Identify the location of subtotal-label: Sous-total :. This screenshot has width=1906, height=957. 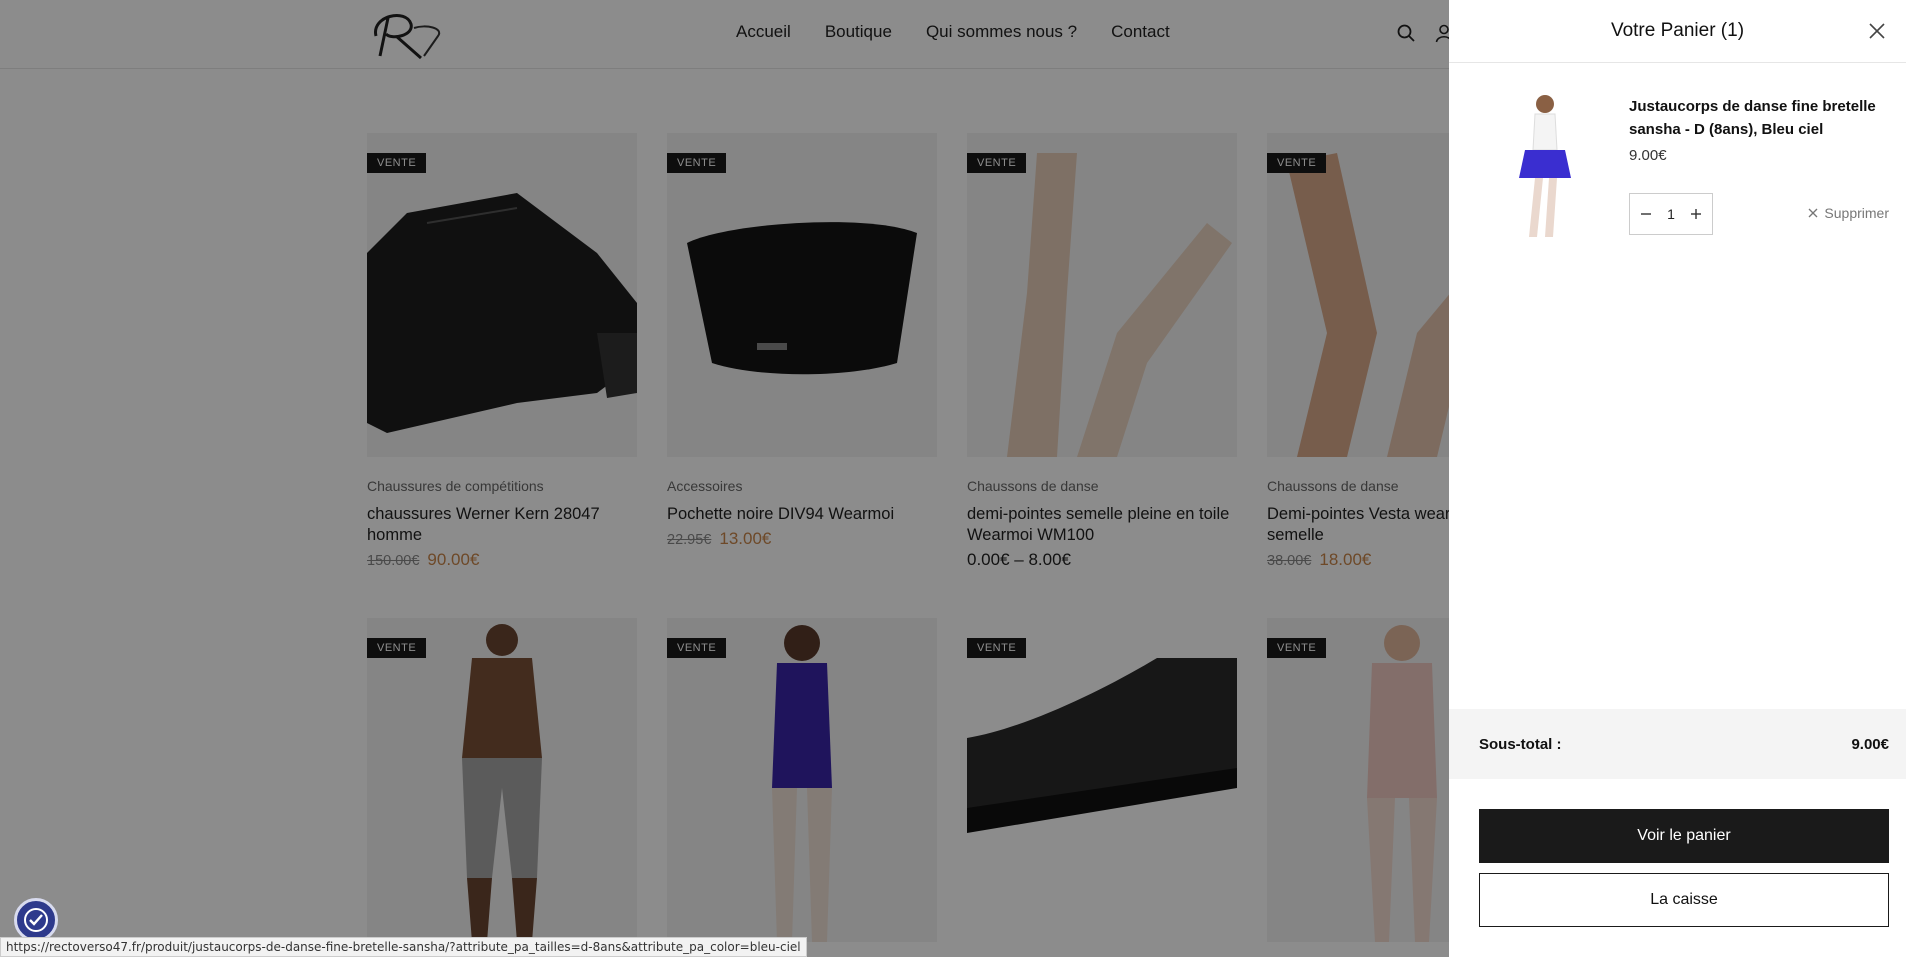
(1520, 744).